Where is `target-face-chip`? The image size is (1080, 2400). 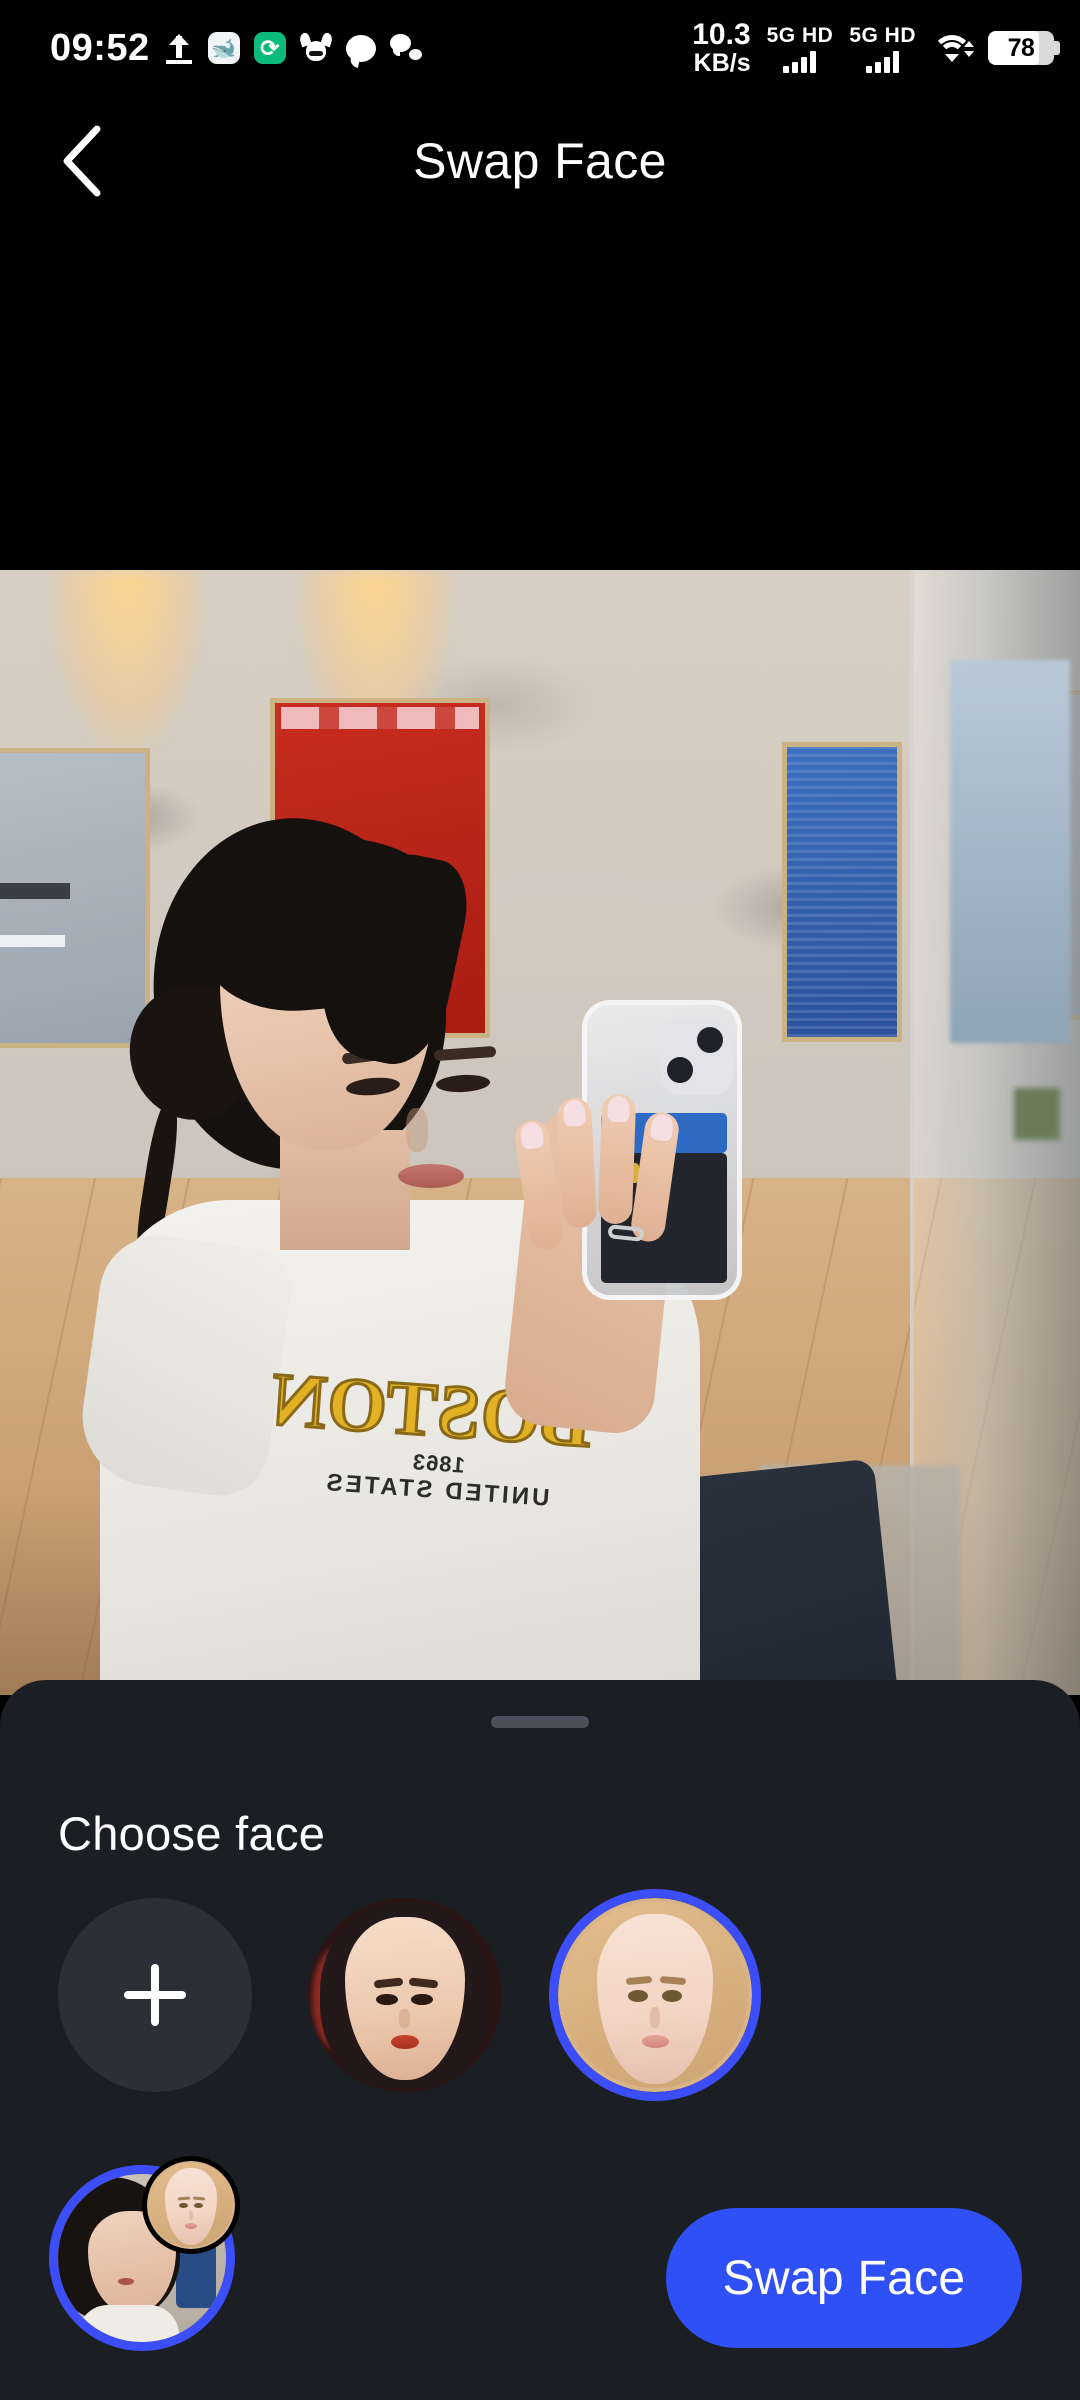
target-face-chip is located at coordinates (149, 2249).